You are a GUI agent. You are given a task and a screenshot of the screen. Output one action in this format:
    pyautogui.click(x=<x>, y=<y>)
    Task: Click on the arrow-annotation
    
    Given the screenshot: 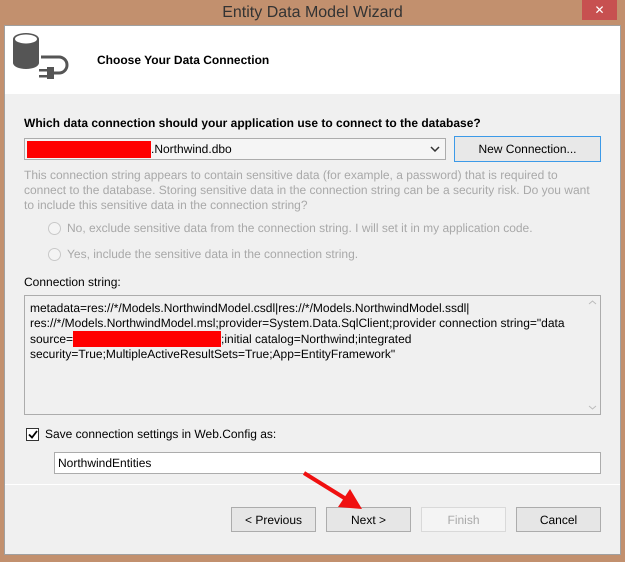 What is the action you would take?
    pyautogui.click(x=333, y=491)
    